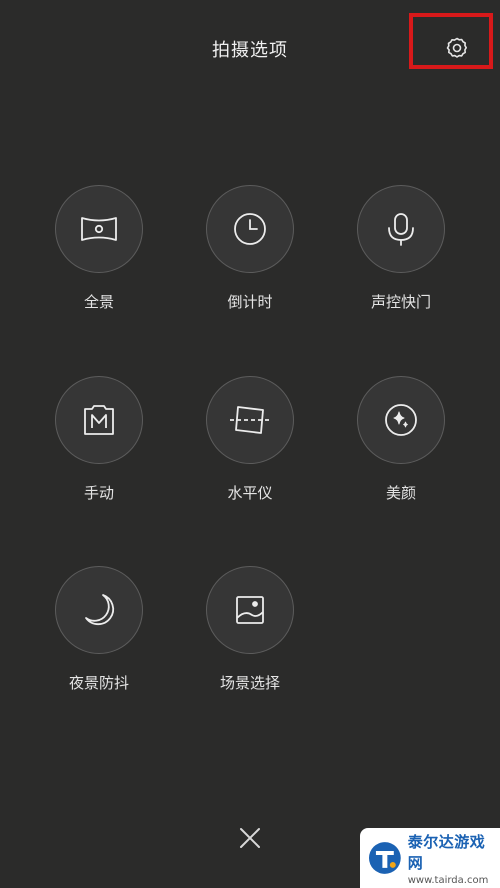 The width and height of the screenshot is (500, 888). I want to click on settings-button, so click(457, 48).